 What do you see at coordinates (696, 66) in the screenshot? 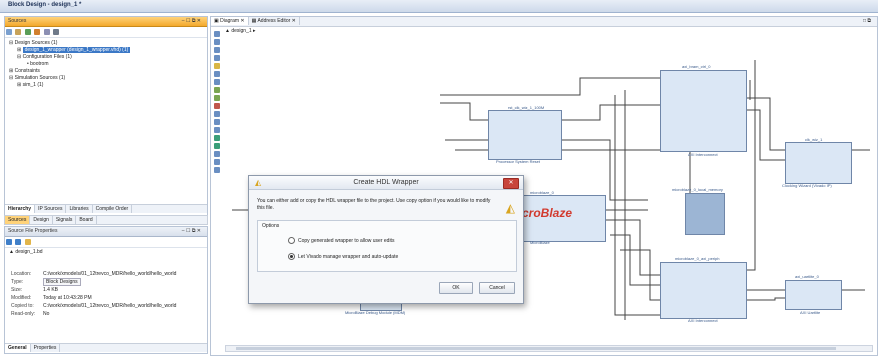
I see `block-axi-bram-name: axi_bram_ctrl_0` at bounding box center [696, 66].